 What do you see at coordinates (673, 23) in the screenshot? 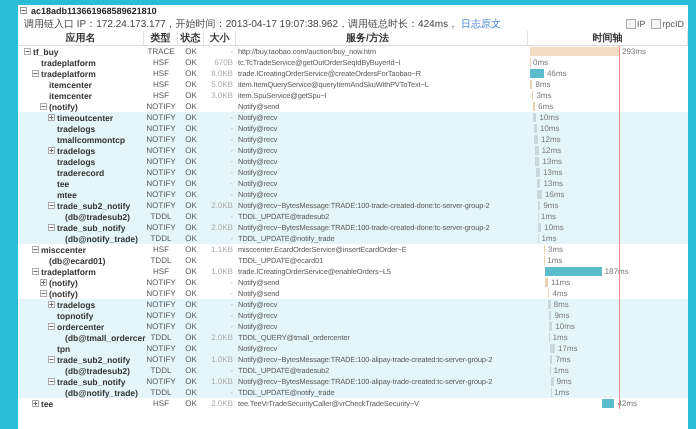
I see `checkbox-label: rpcID` at bounding box center [673, 23].